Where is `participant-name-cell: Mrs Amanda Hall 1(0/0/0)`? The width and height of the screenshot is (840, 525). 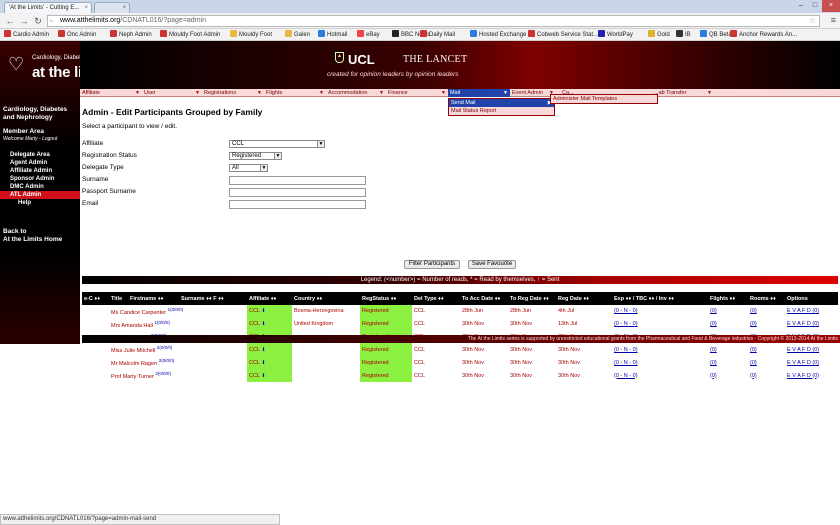
participant-name-cell: Mrs Amanda Hall 1(0/0/0) is located at coordinates (178, 324).